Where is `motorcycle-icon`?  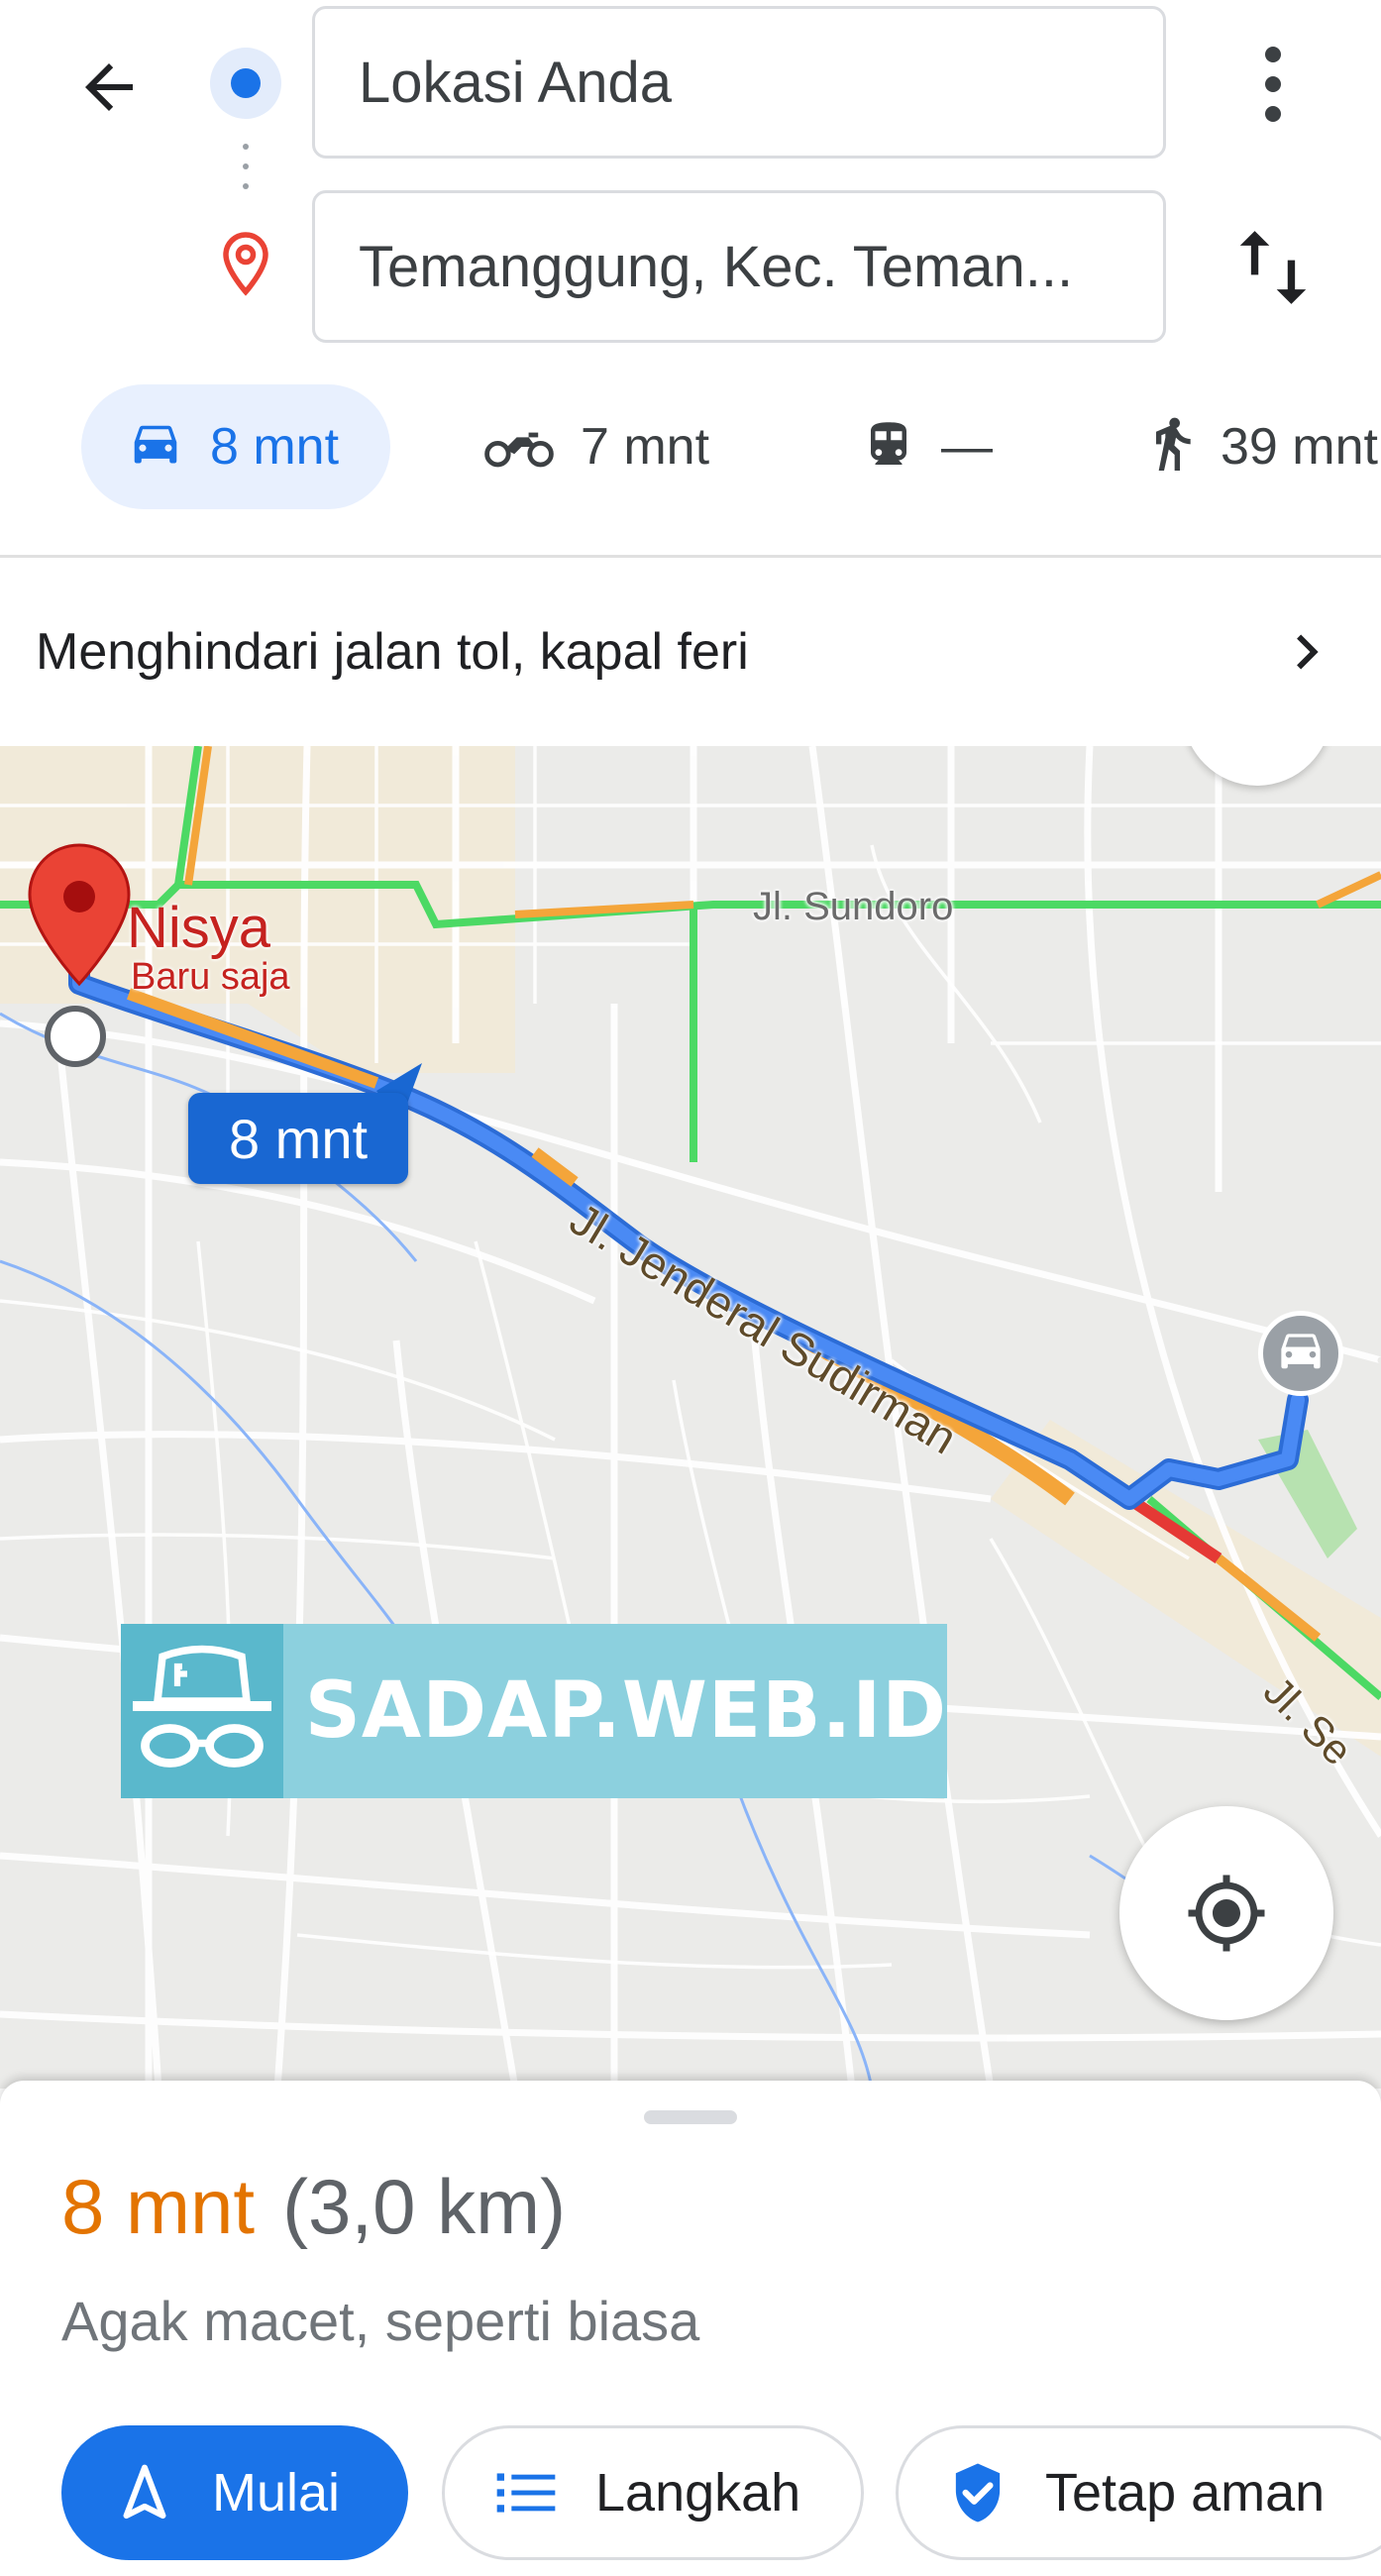 motorcycle-icon is located at coordinates (519, 447).